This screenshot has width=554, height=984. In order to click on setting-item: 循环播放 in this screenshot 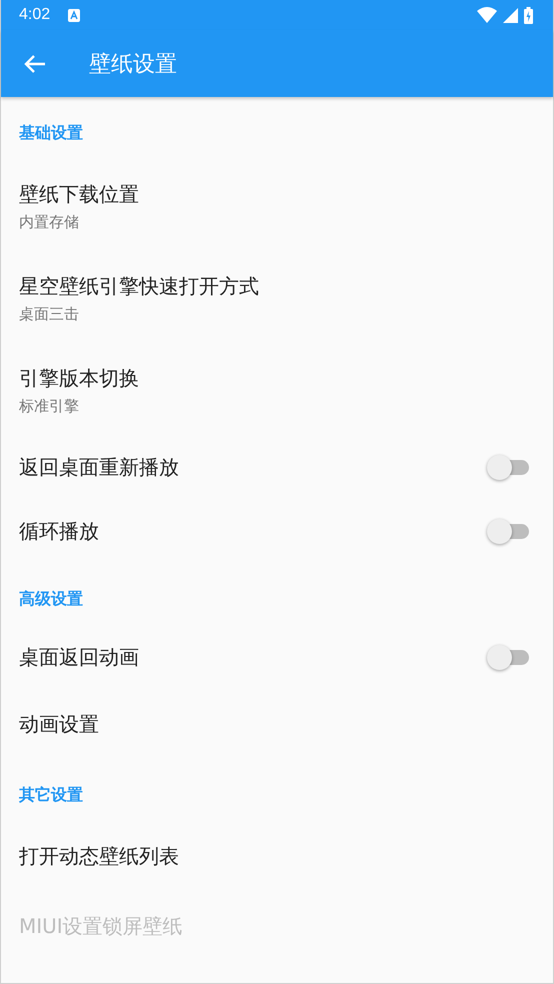, I will do `click(277, 531)`.